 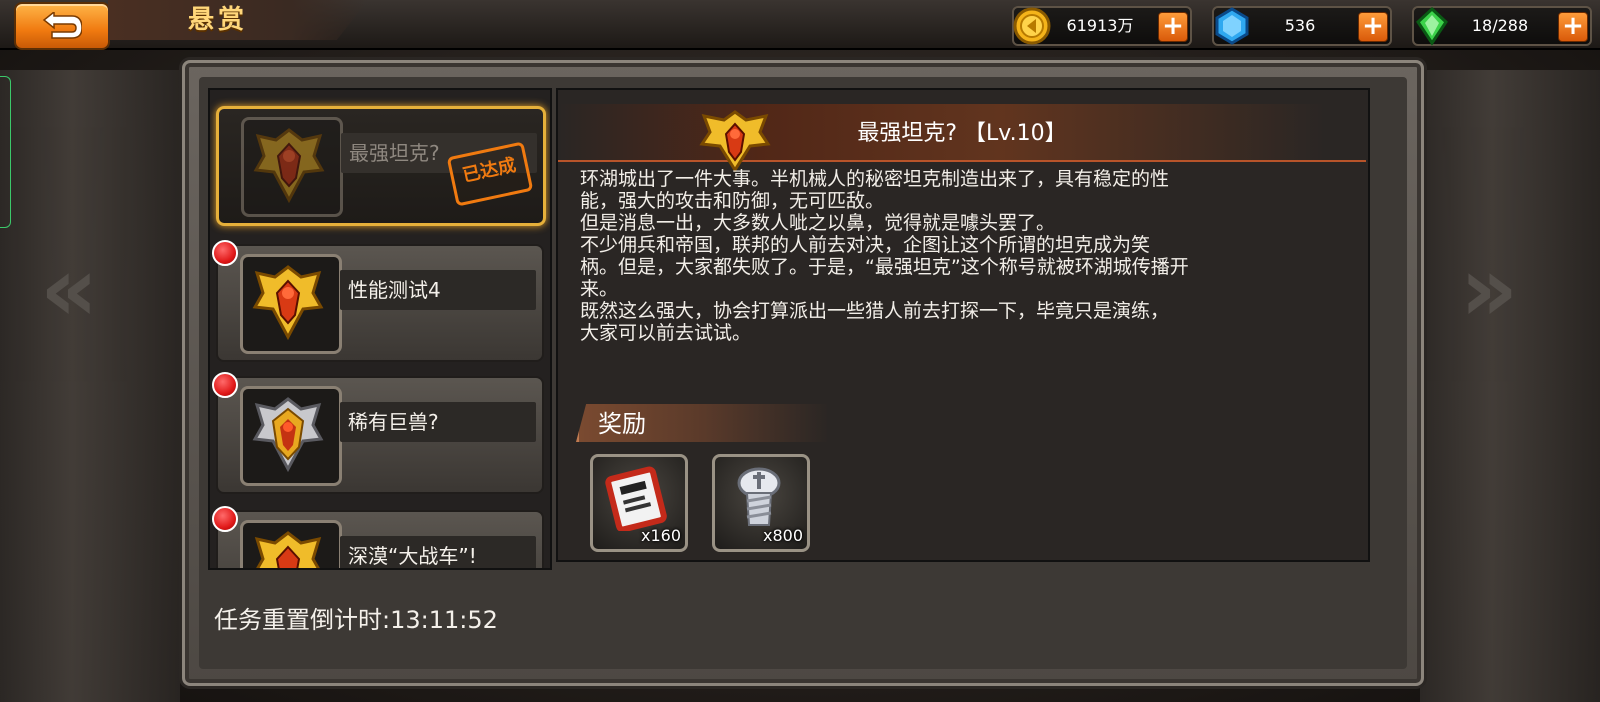 What do you see at coordinates (394, 290) in the screenshot?
I see `task-name: 性能测试4` at bounding box center [394, 290].